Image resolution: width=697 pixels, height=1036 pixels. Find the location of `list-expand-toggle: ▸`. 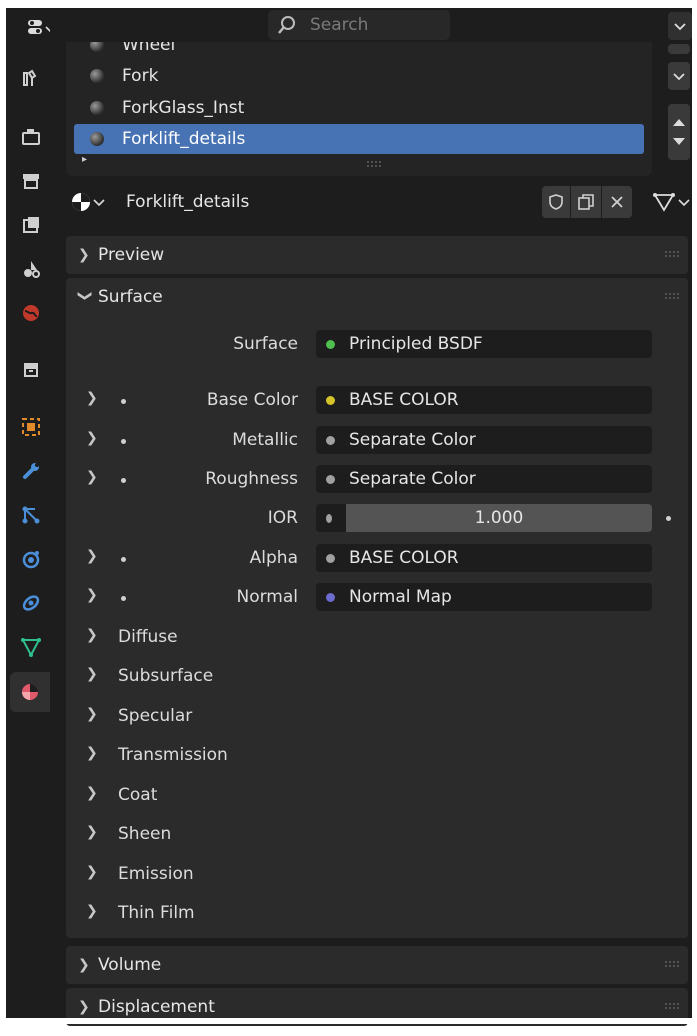

list-expand-toggle: ▸ is located at coordinates (84, 159).